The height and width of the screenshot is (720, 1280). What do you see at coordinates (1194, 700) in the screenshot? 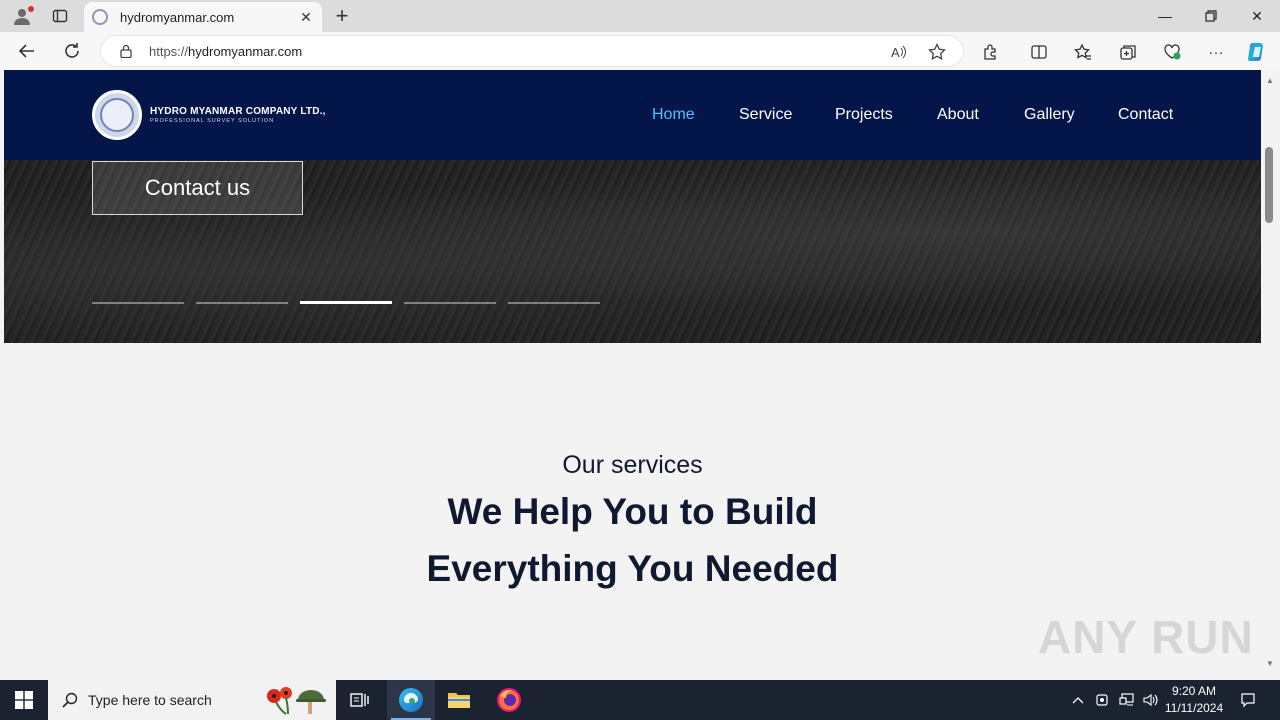
I see `taskbar-clock: 9:20 AM 11/11/2024` at bounding box center [1194, 700].